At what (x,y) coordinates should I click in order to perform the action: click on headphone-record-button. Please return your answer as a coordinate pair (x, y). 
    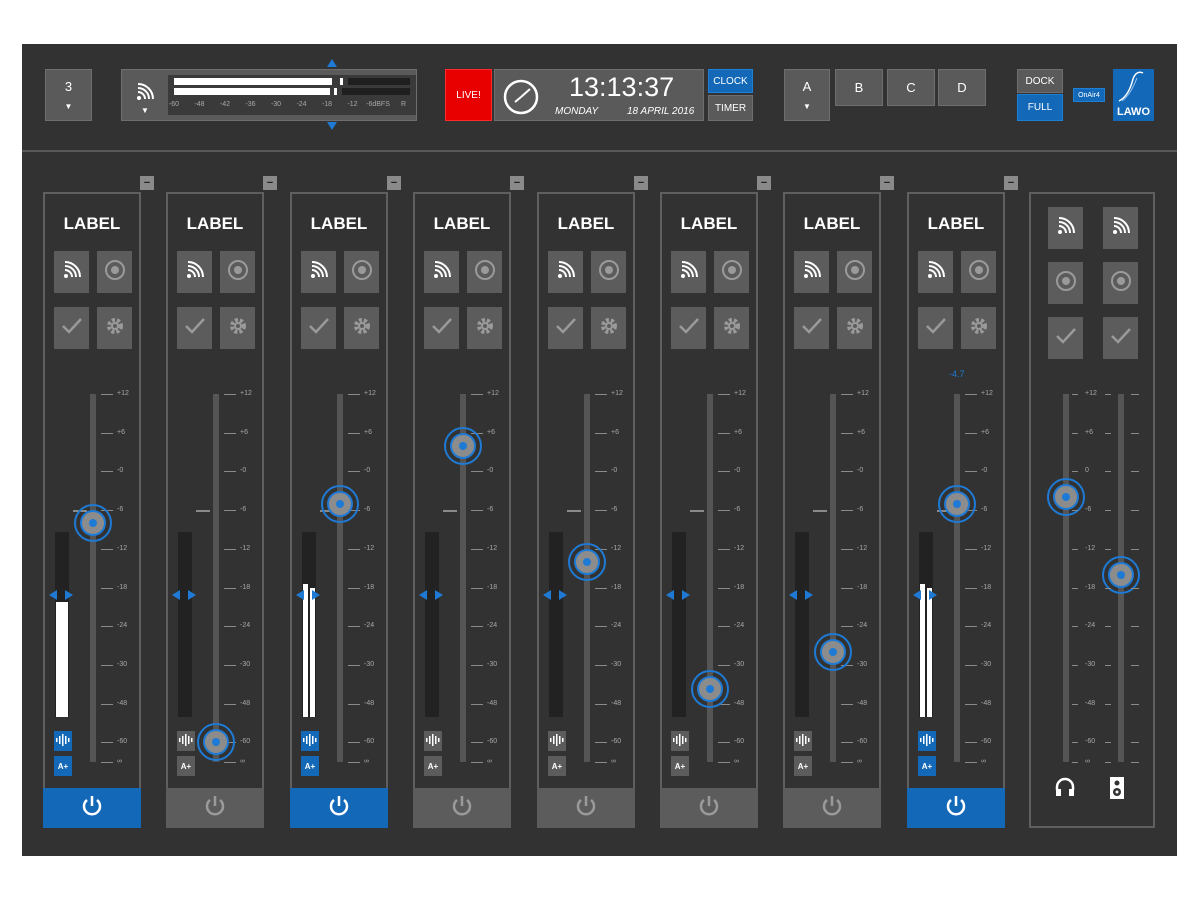
    Looking at the image, I should click on (1065, 283).